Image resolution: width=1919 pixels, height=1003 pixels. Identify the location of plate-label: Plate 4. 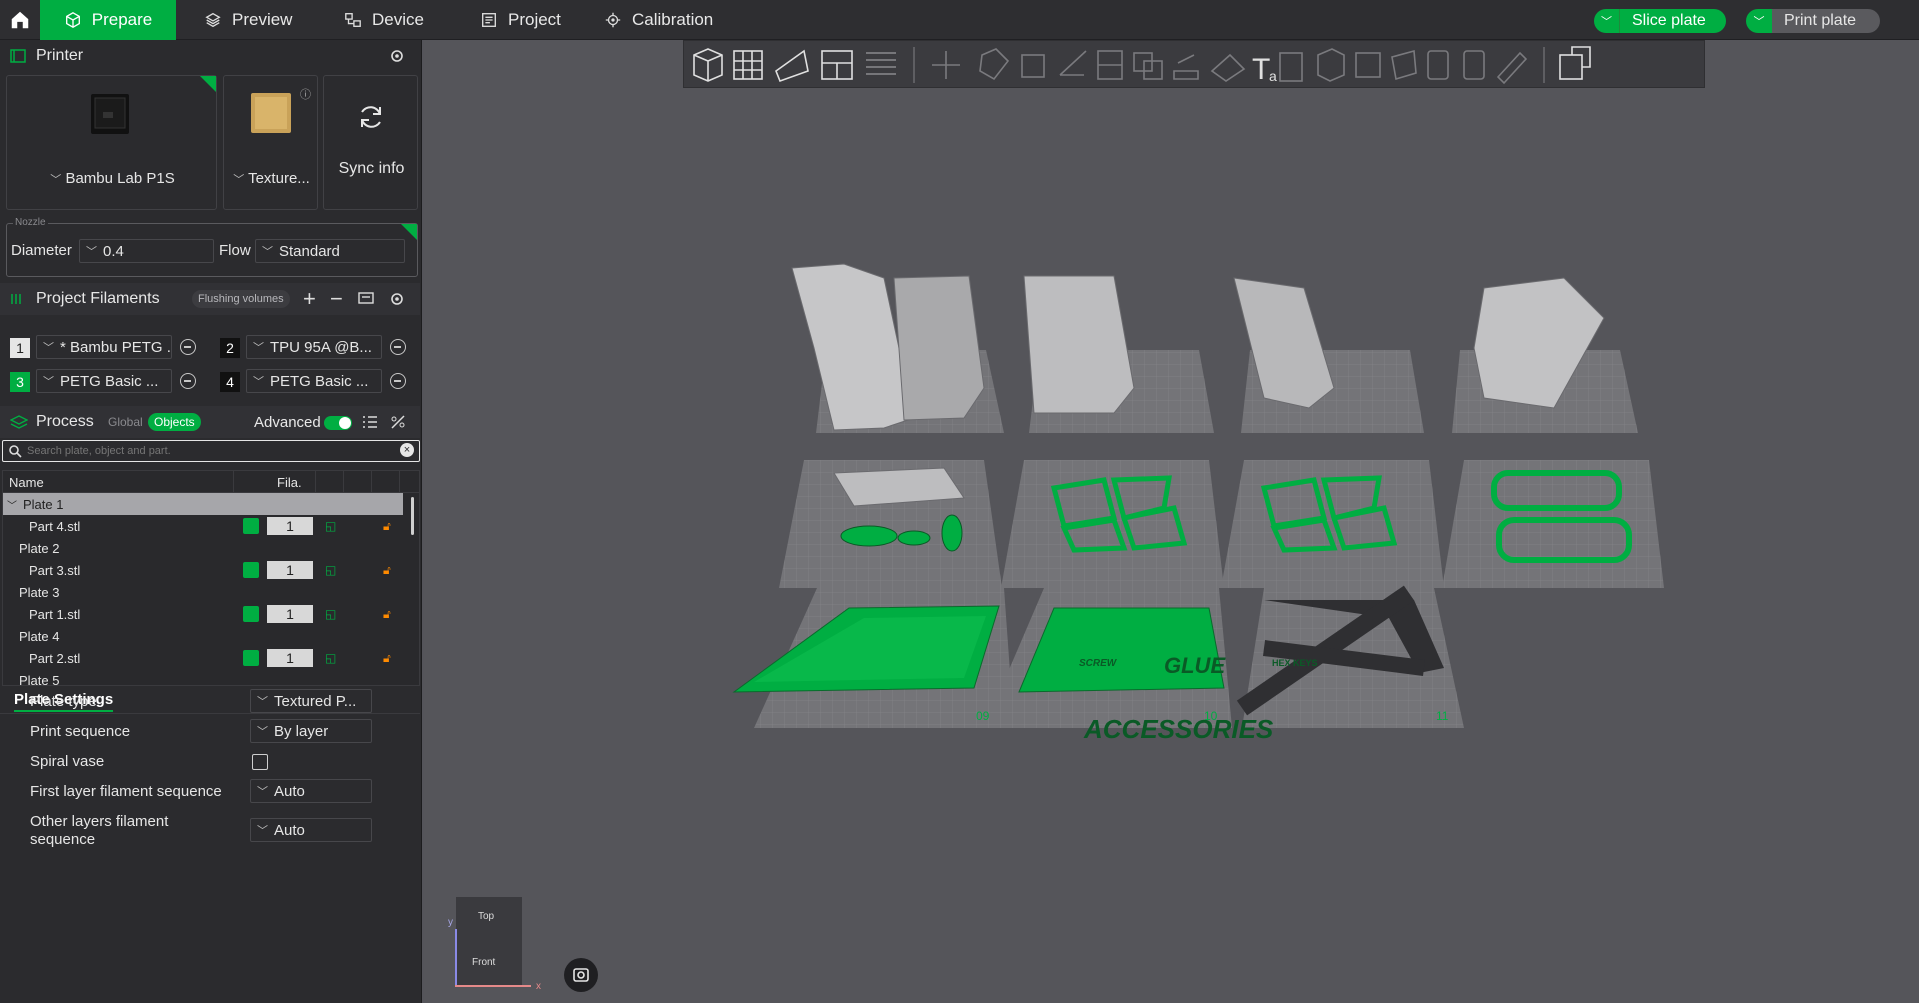
(39, 636).